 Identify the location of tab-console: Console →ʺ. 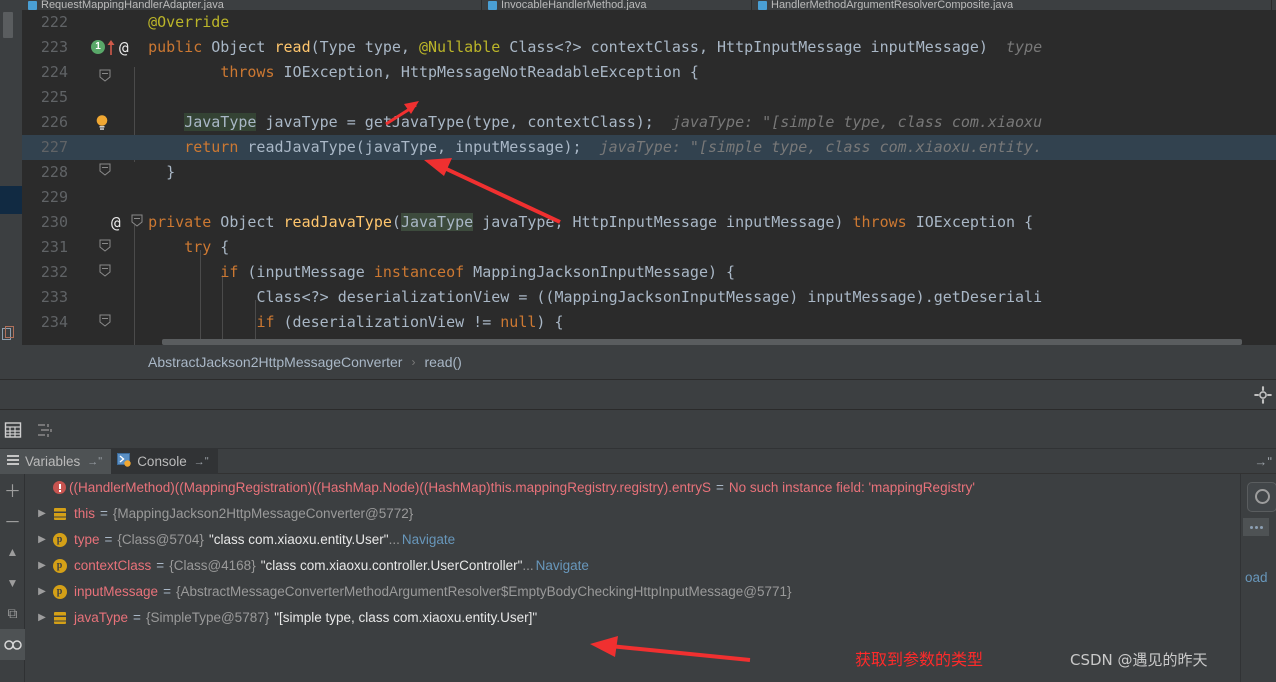
(164, 461).